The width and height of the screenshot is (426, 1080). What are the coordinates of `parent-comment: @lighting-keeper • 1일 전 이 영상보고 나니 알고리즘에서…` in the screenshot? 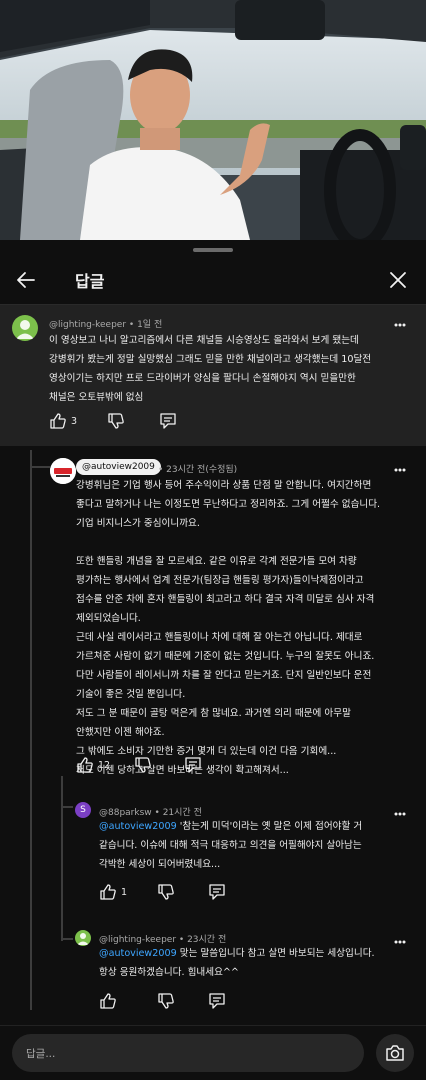 It's located at (213, 375).